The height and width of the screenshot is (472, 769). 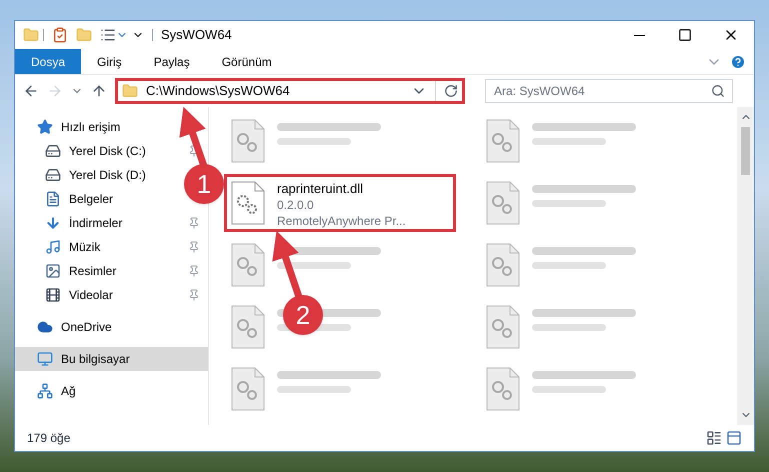 I want to click on address-bar: C:\Windows\SysWOW64, so click(x=290, y=91).